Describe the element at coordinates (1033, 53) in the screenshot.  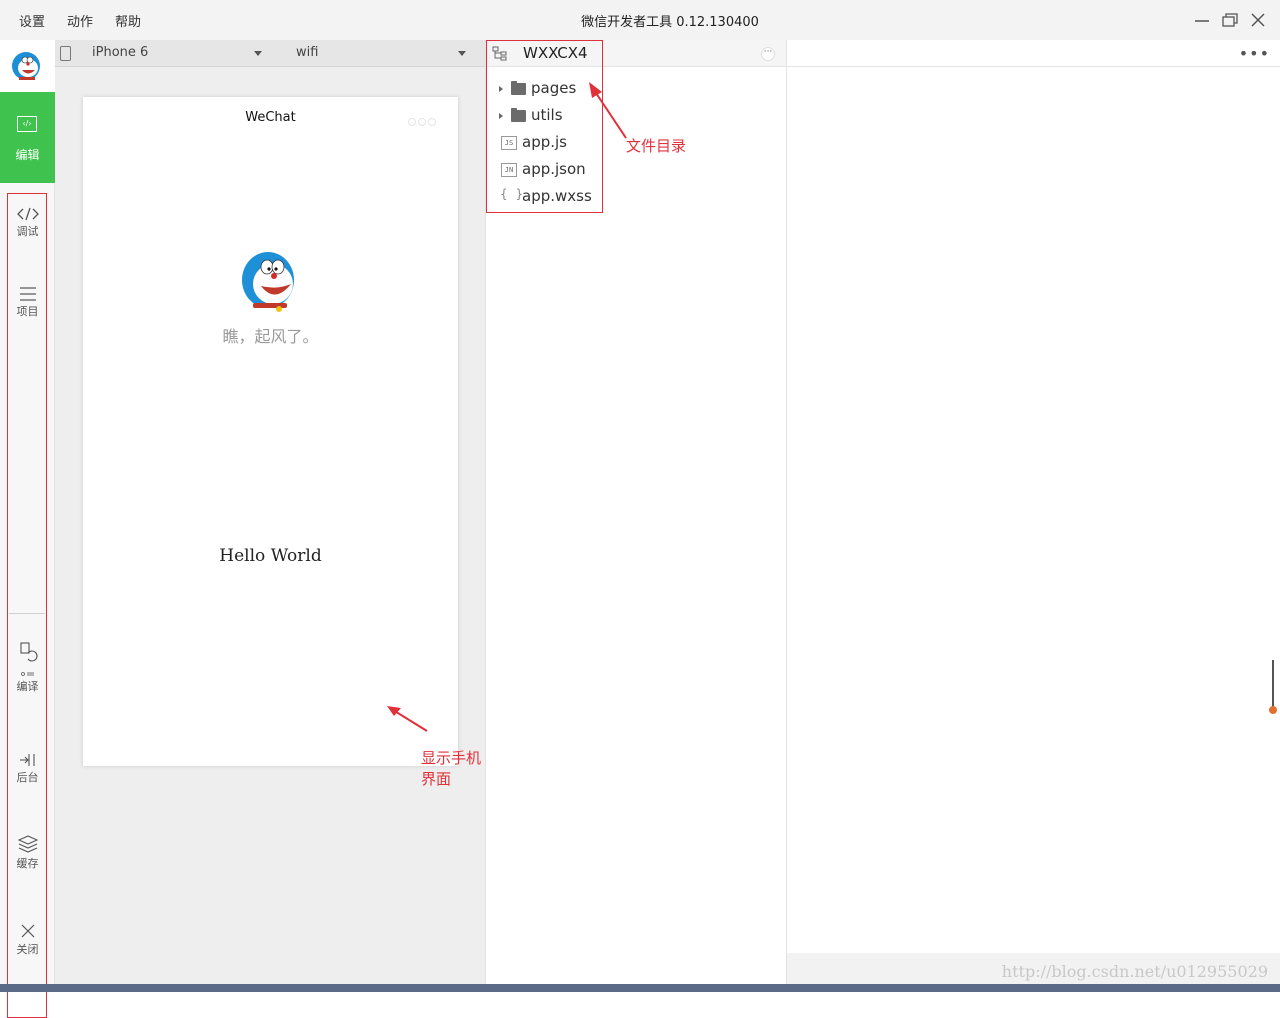
I see `editor-toolbar: •••` at that location.